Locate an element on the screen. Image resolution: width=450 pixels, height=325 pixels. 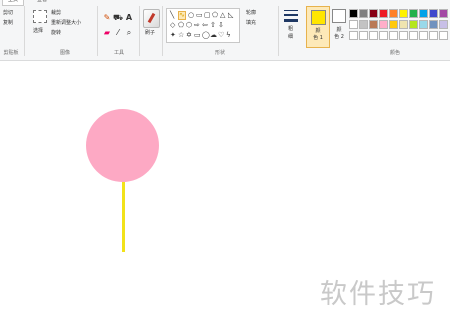
right-triangle-shape-icon: ◺ is located at coordinates (230, 15).